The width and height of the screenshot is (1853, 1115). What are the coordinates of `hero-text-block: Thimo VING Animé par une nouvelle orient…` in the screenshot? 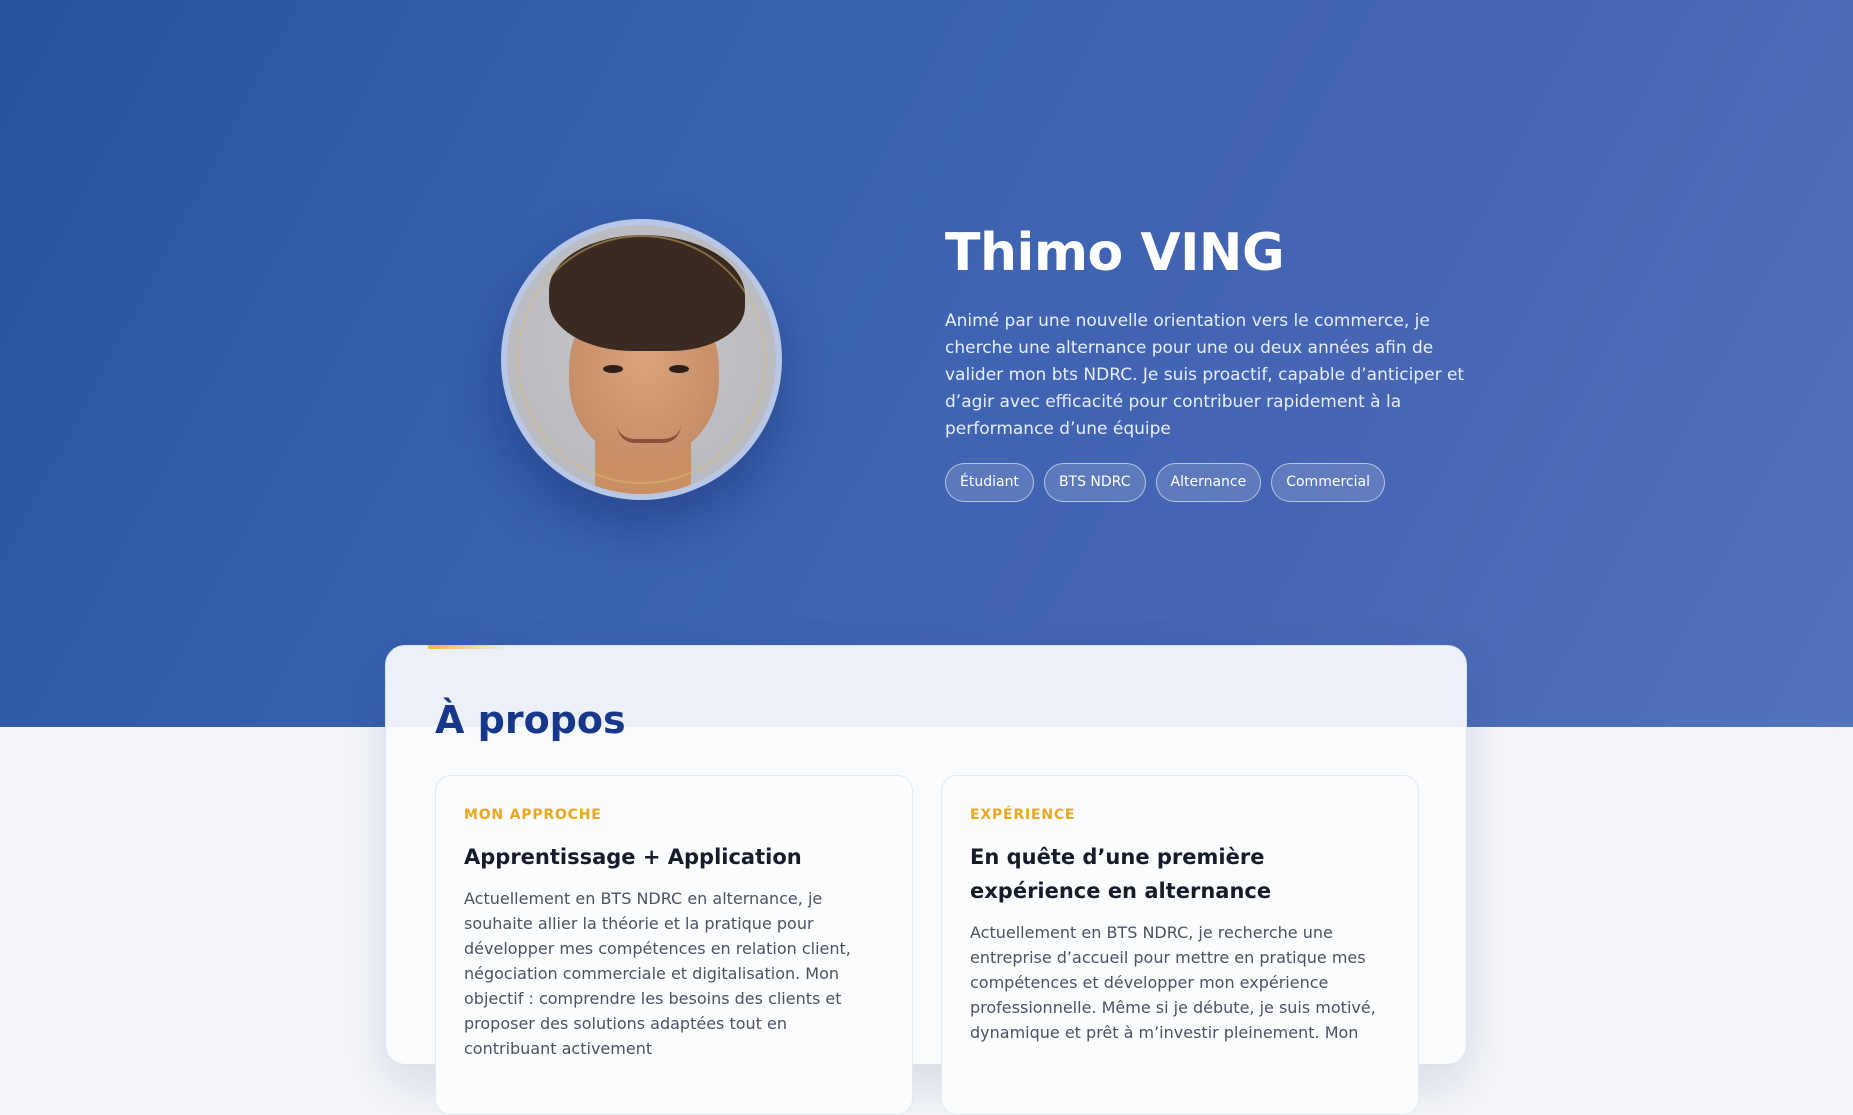 It's located at (1205, 360).